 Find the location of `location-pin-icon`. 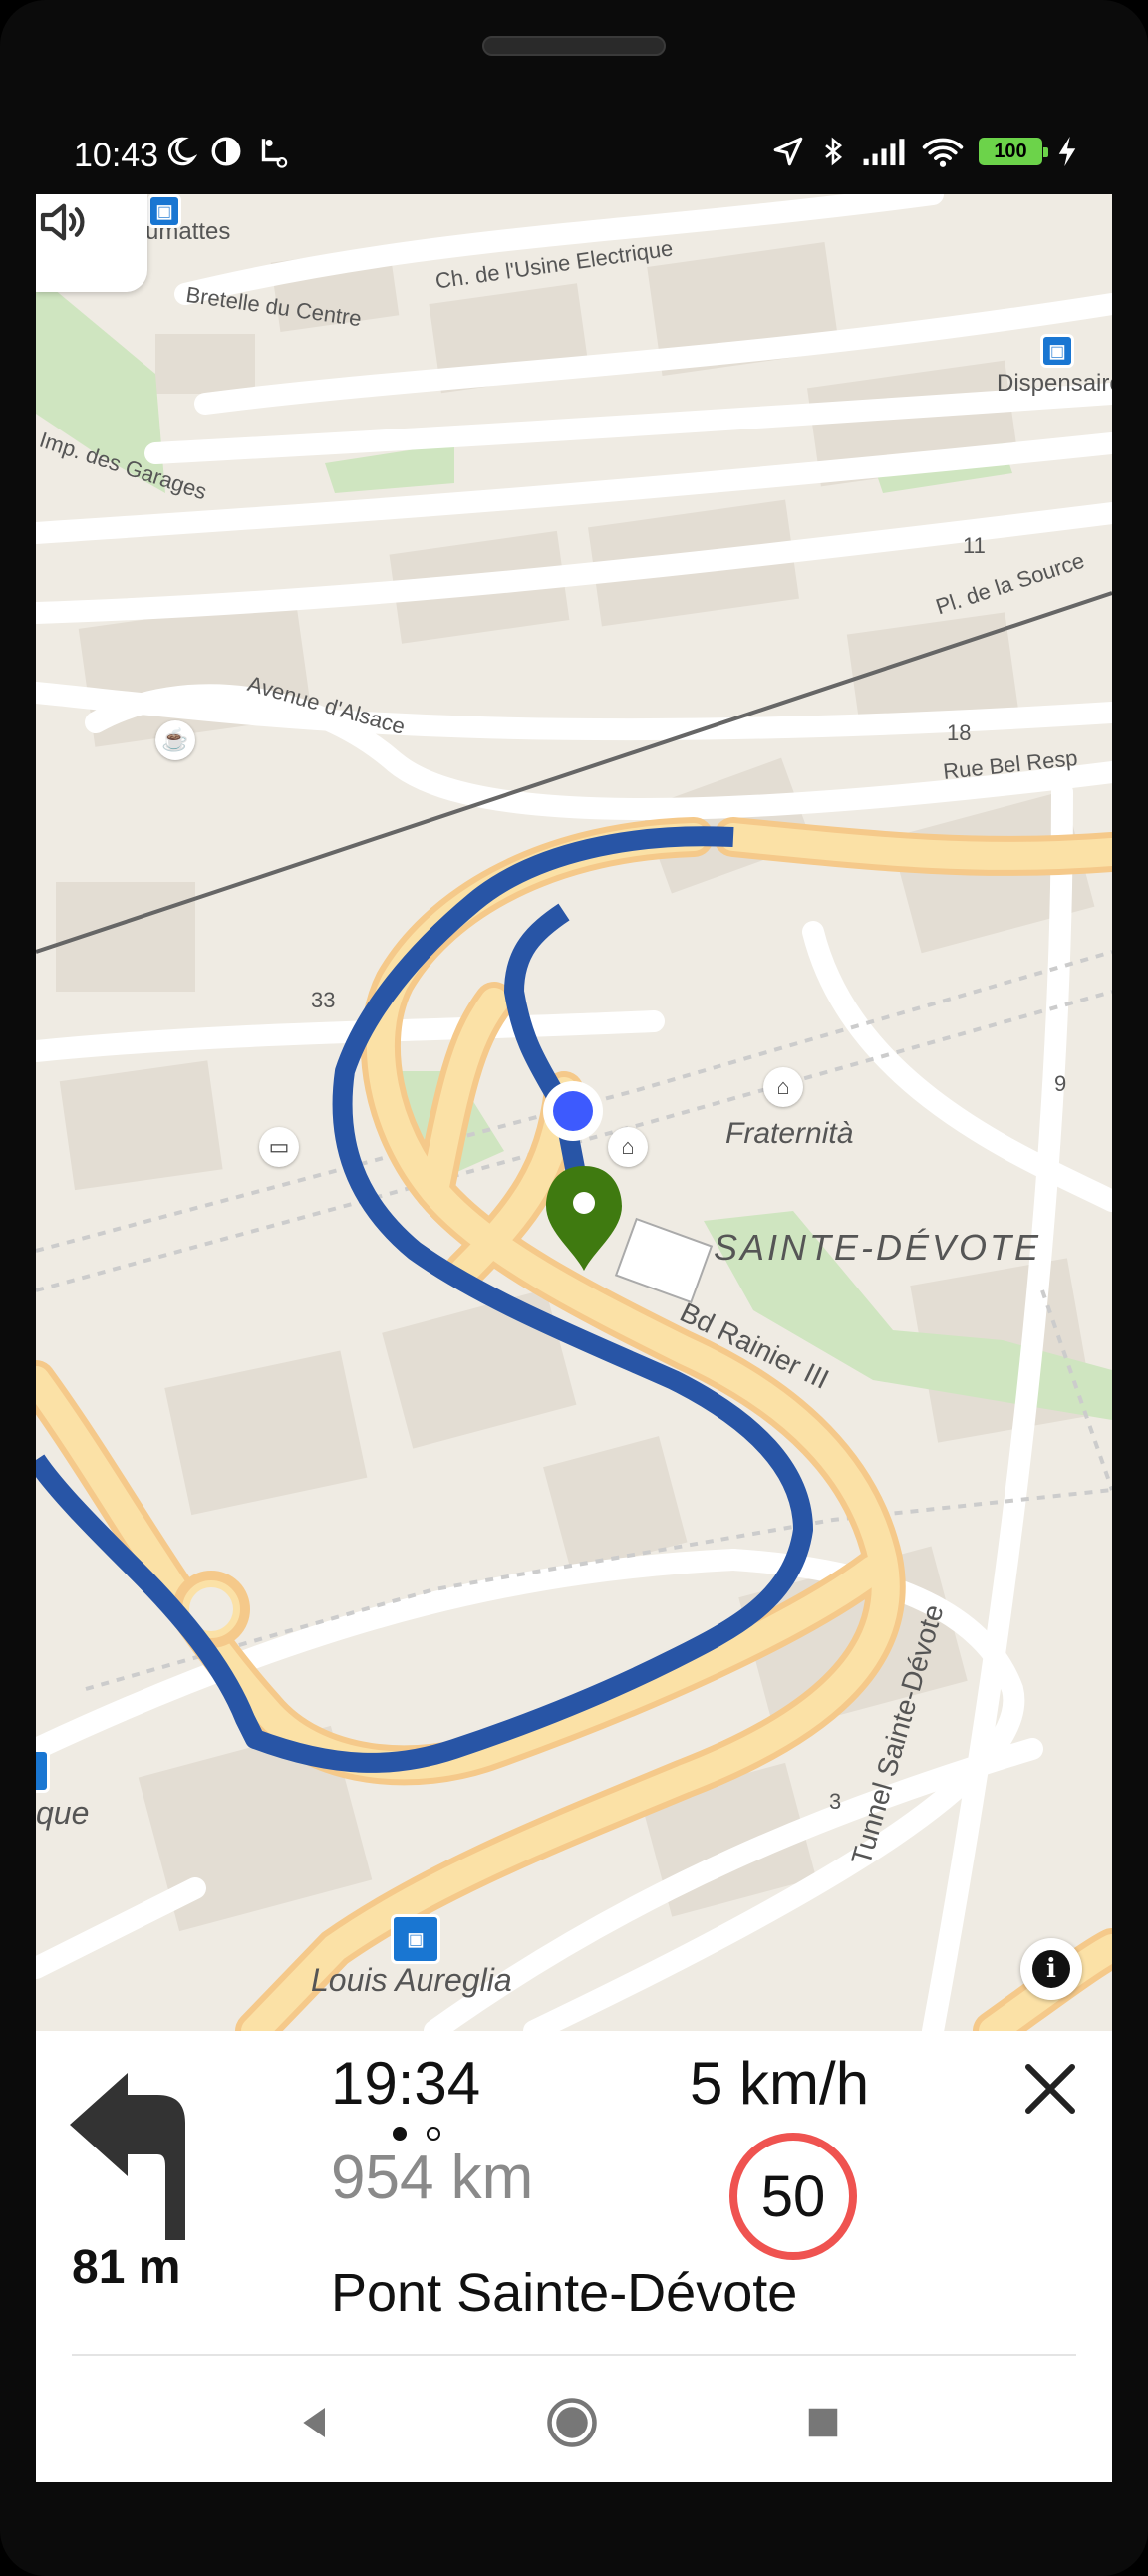

location-pin-icon is located at coordinates (274, 153).